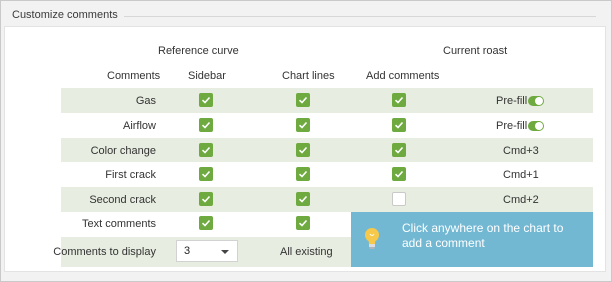 This screenshot has height=282, width=612. I want to click on comments-to-display-select: 3, so click(207, 251).